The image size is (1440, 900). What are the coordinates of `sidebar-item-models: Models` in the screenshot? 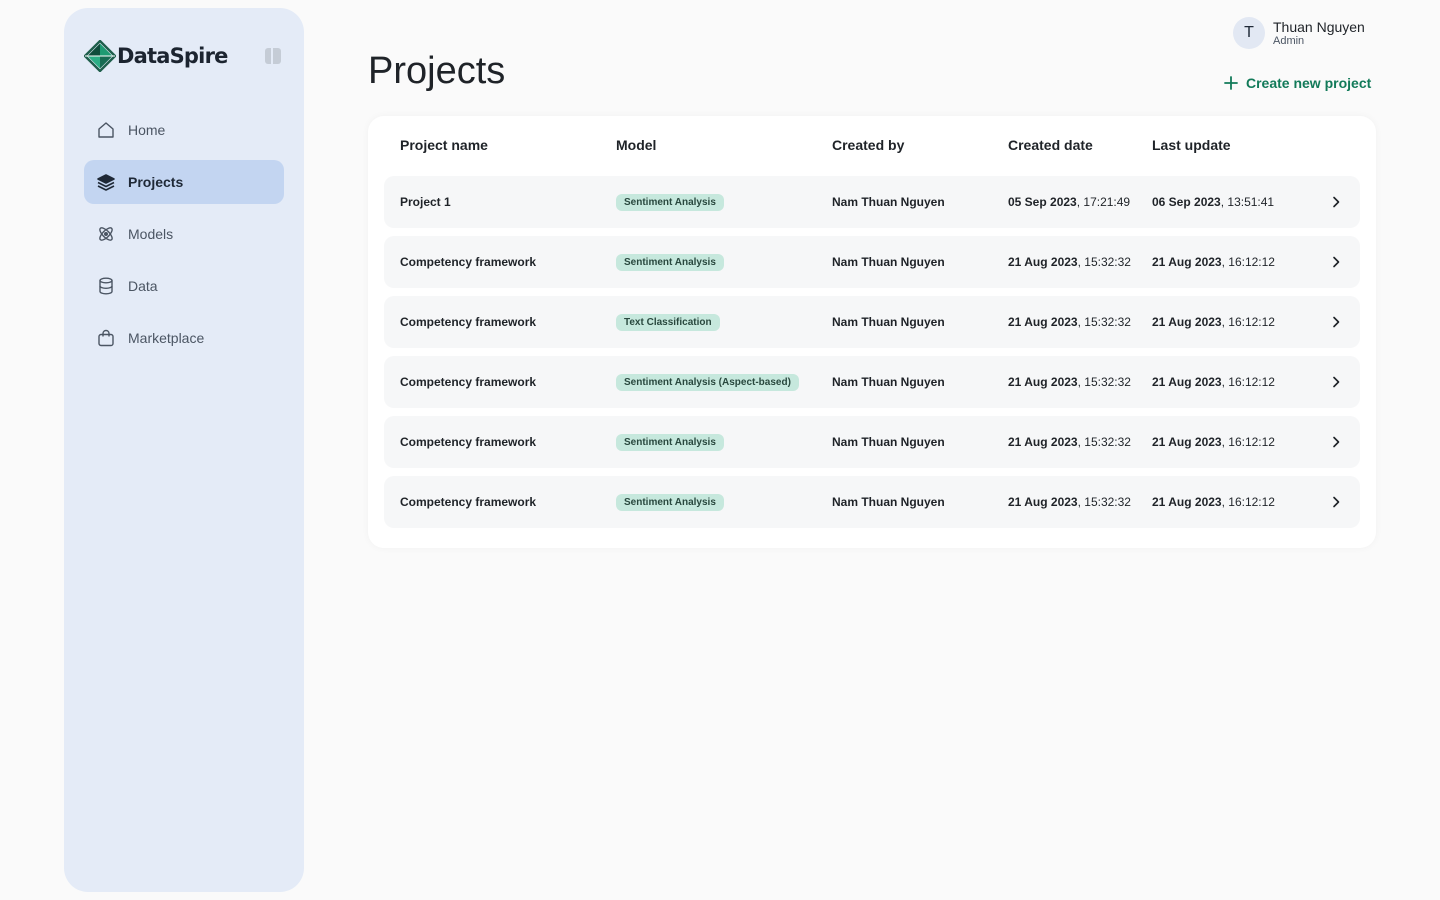 It's located at (184, 234).